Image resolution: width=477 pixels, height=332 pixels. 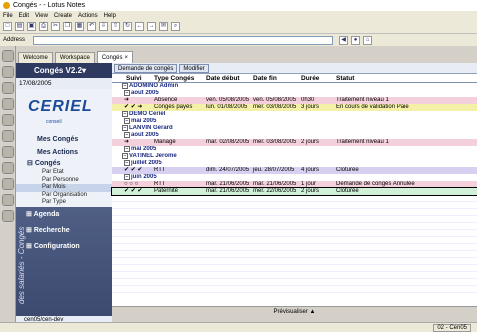 What do you see at coordinates (163, 26) in the screenshot?
I see `mail-icon: ✉` at bounding box center [163, 26].